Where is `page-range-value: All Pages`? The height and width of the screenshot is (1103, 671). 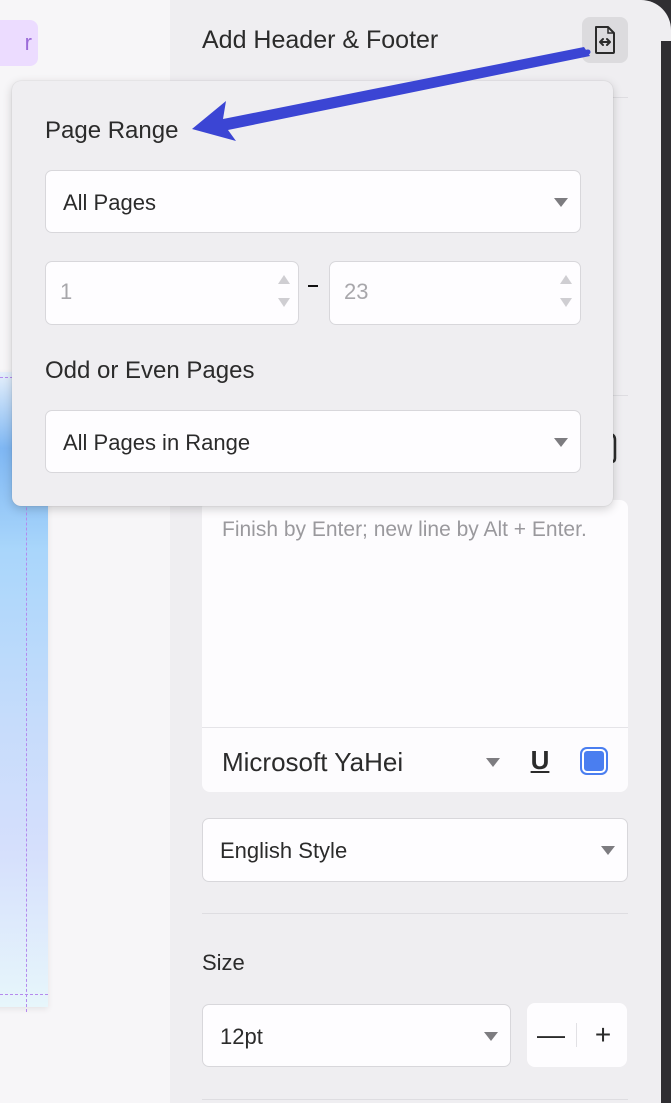 page-range-value: All Pages is located at coordinates (109, 202).